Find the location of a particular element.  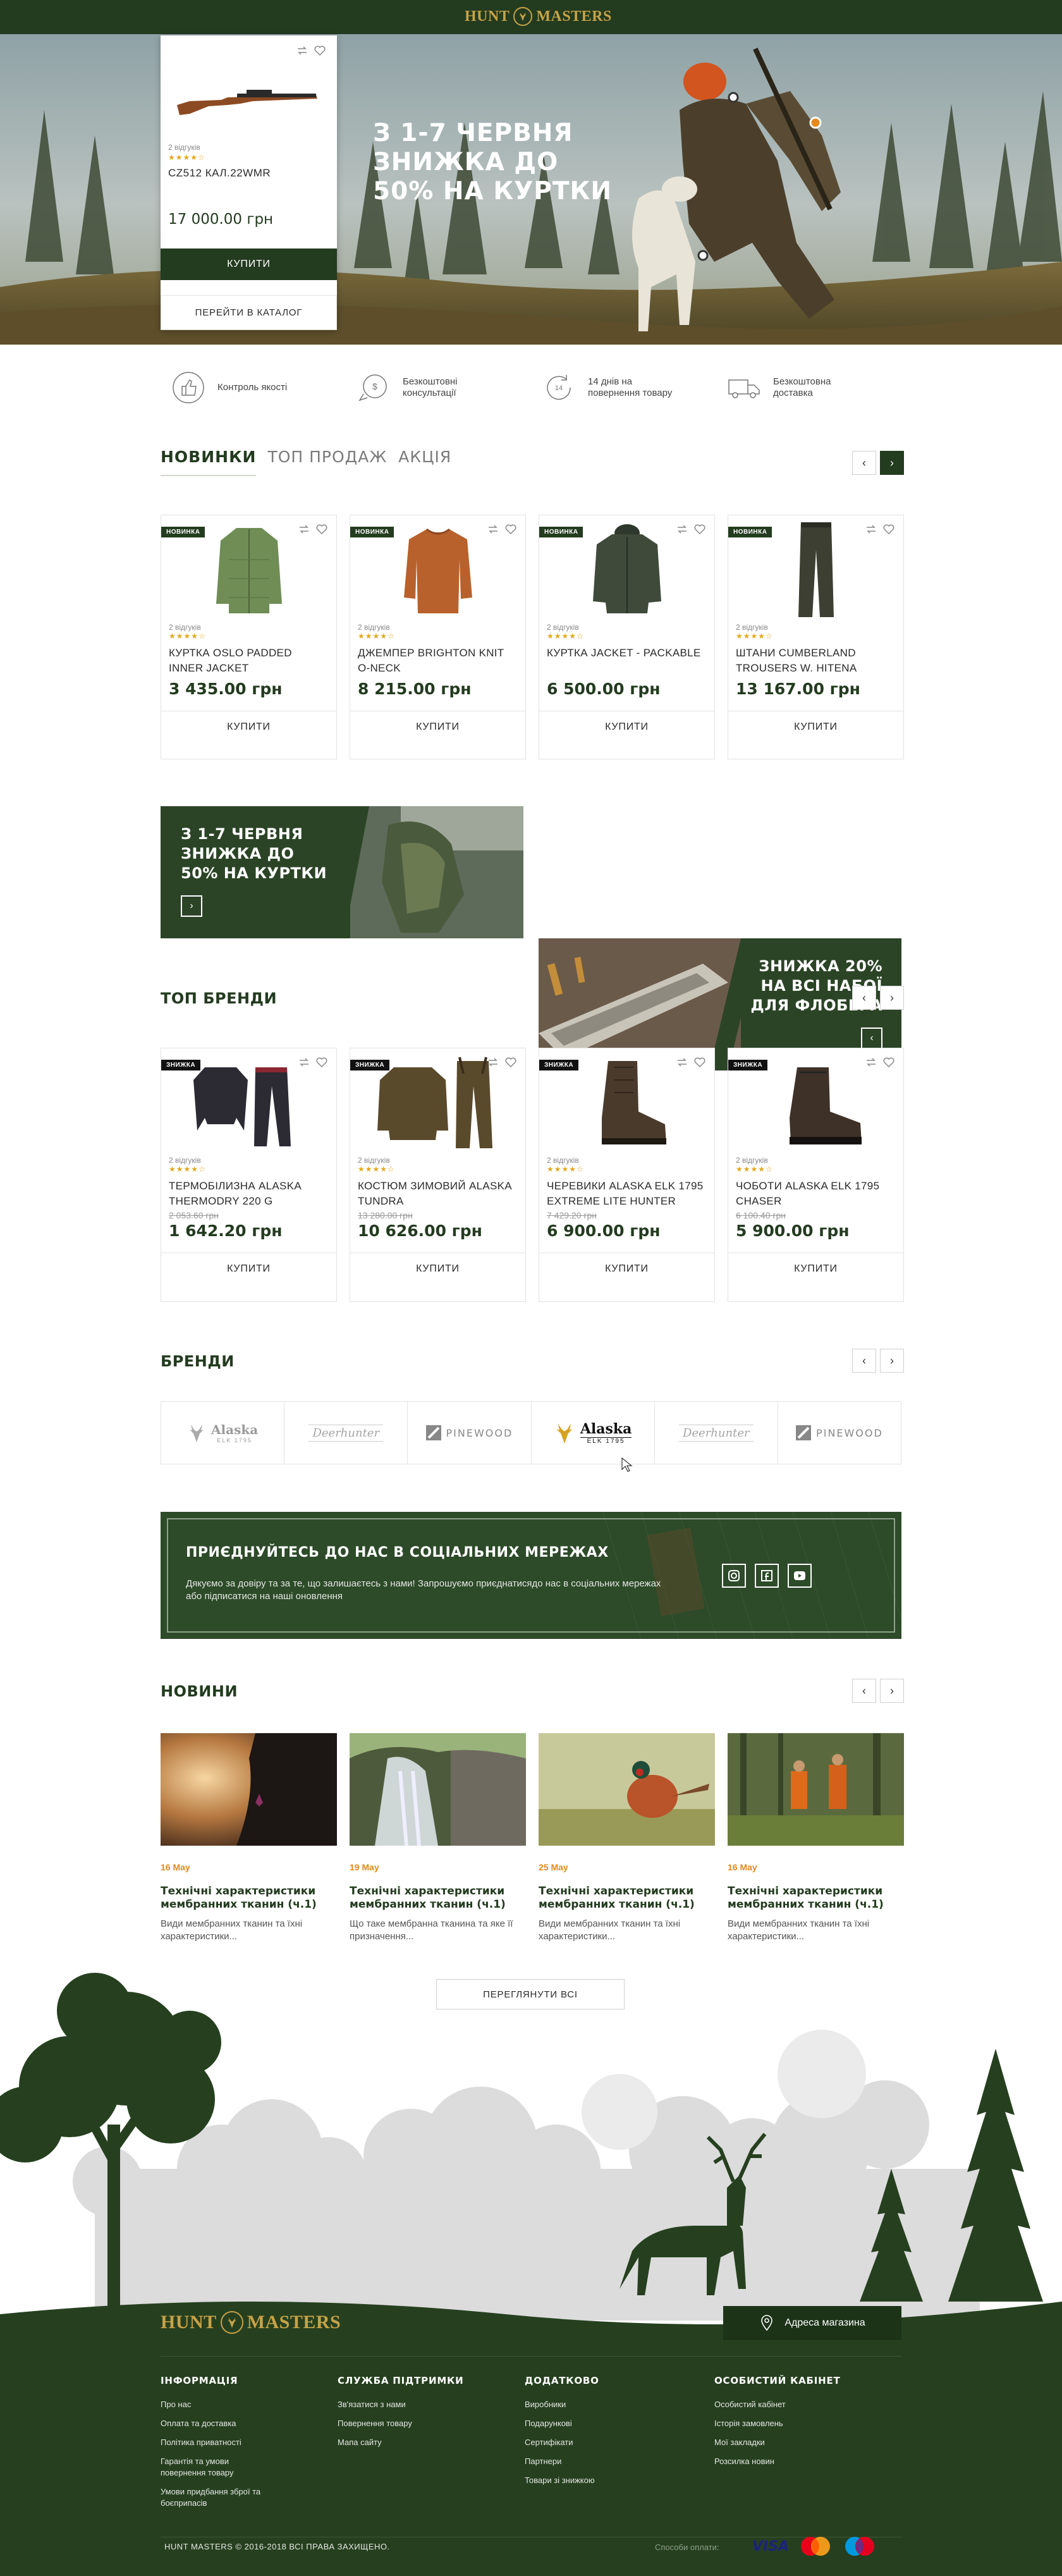

facebook-button is located at coordinates (767, 1576).